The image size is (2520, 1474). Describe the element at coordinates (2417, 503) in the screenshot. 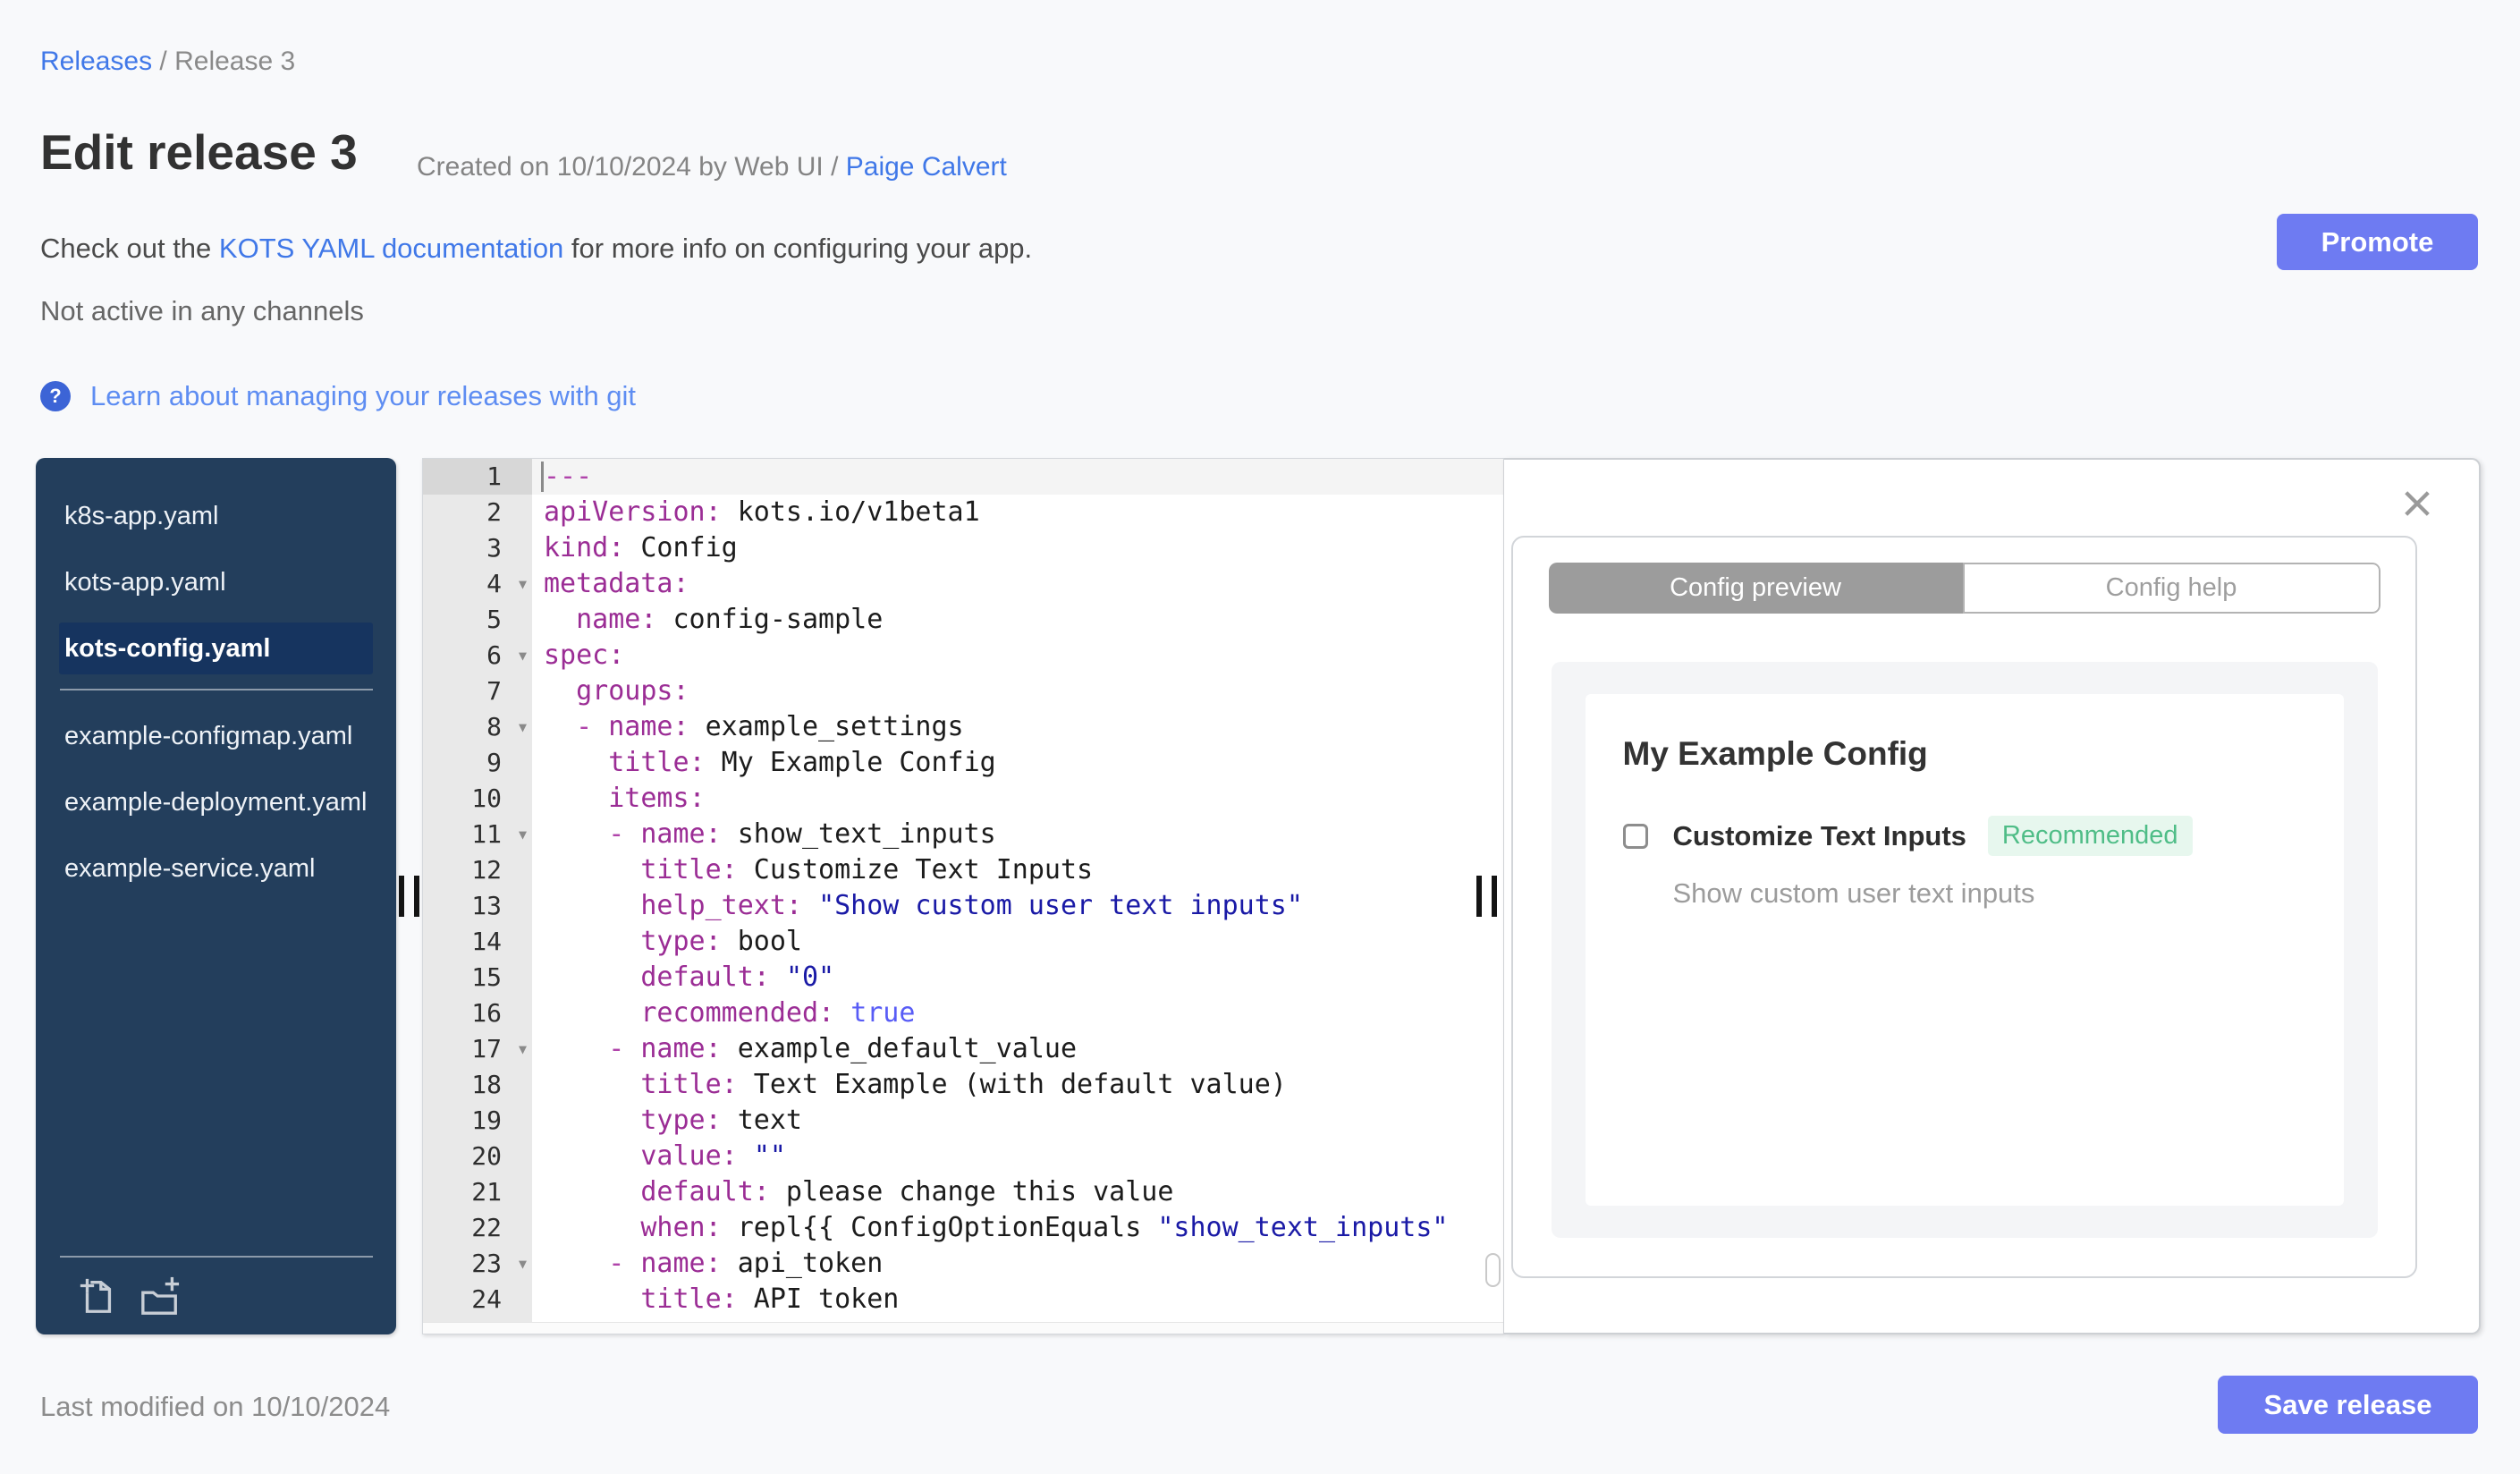

I see `close-icon` at that location.